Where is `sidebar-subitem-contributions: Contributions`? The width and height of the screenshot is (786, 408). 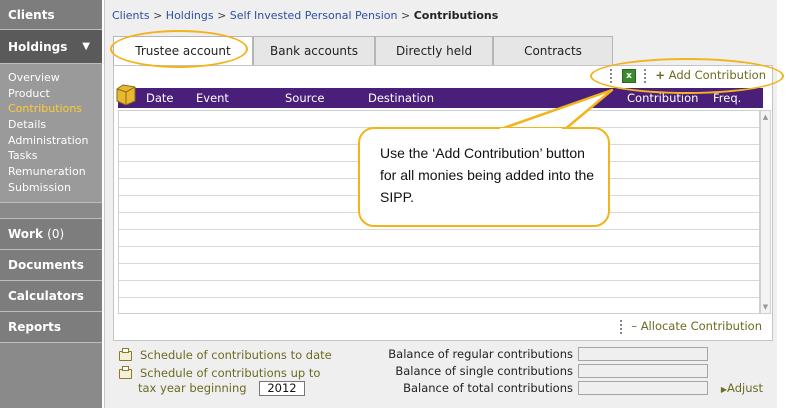 sidebar-subitem-contributions: Contributions is located at coordinates (51, 109).